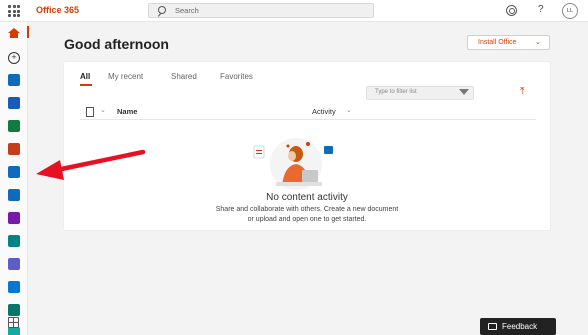 The width and height of the screenshot is (588, 335). I want to click on avatar: LL, so click(570, 11).